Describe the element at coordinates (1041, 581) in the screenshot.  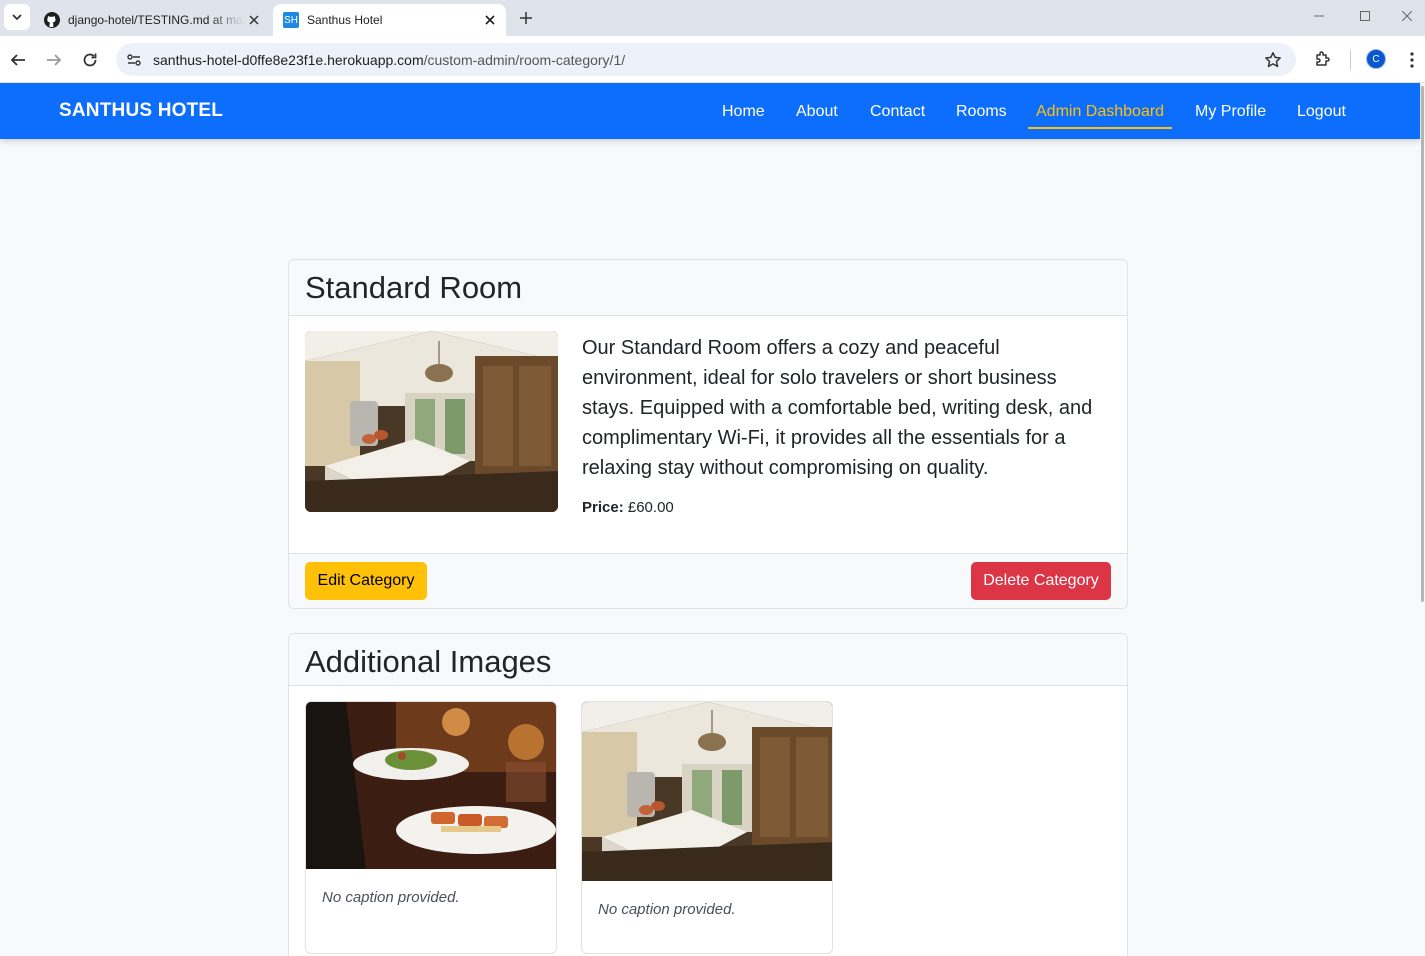
I see `delete-category-button: Delete Category` at that location.